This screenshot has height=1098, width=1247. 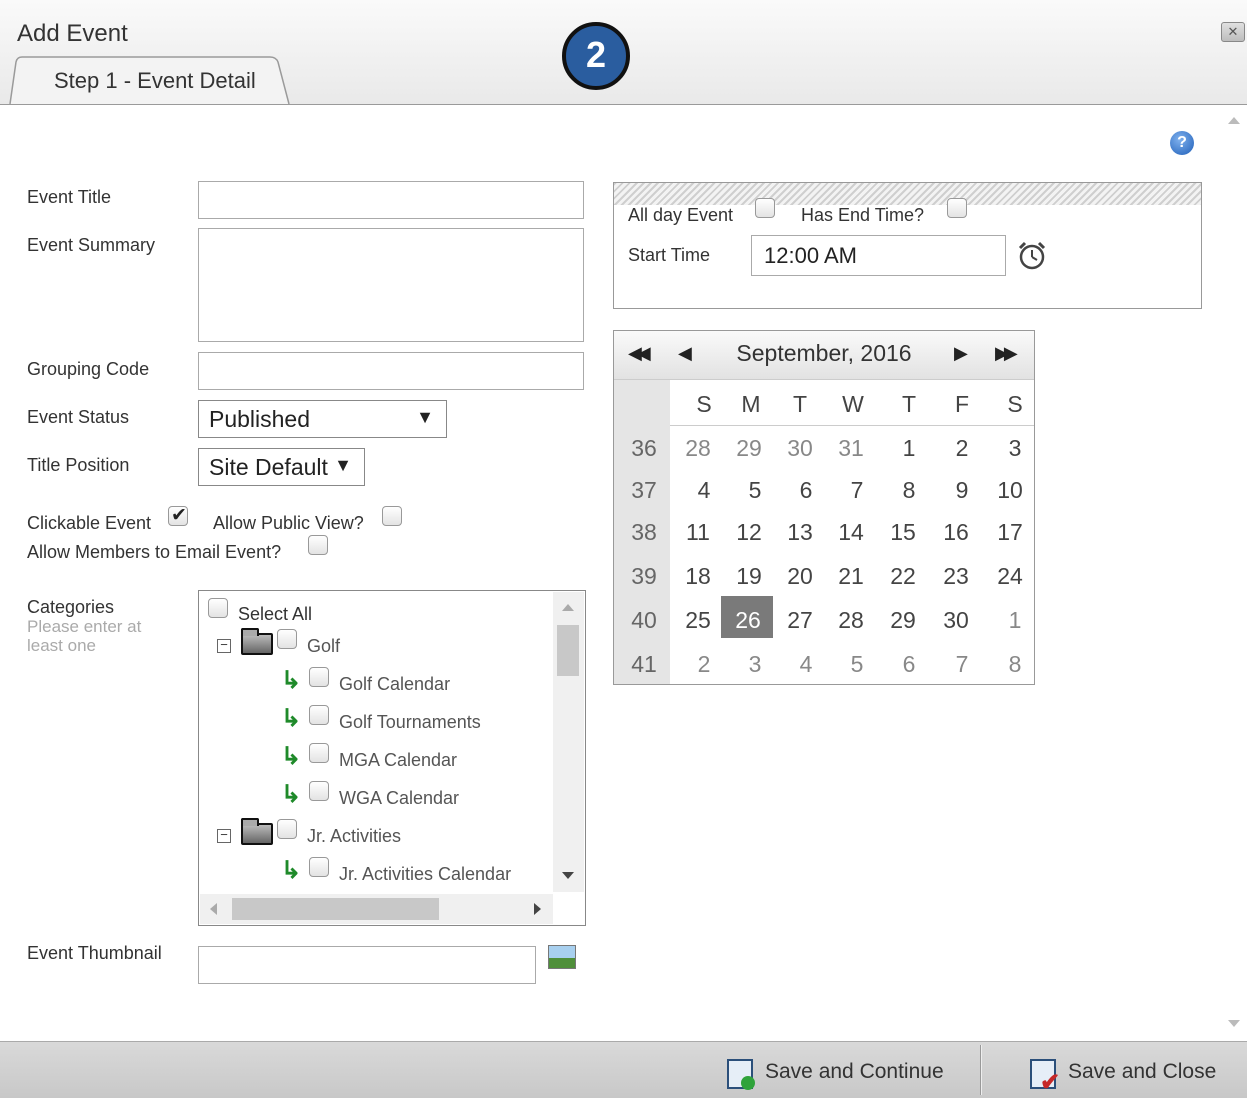 What do you see at coordinates (1010, 490) in the screenshot?
I see `calendar-day: 10` at bounding box center [1010, 490].